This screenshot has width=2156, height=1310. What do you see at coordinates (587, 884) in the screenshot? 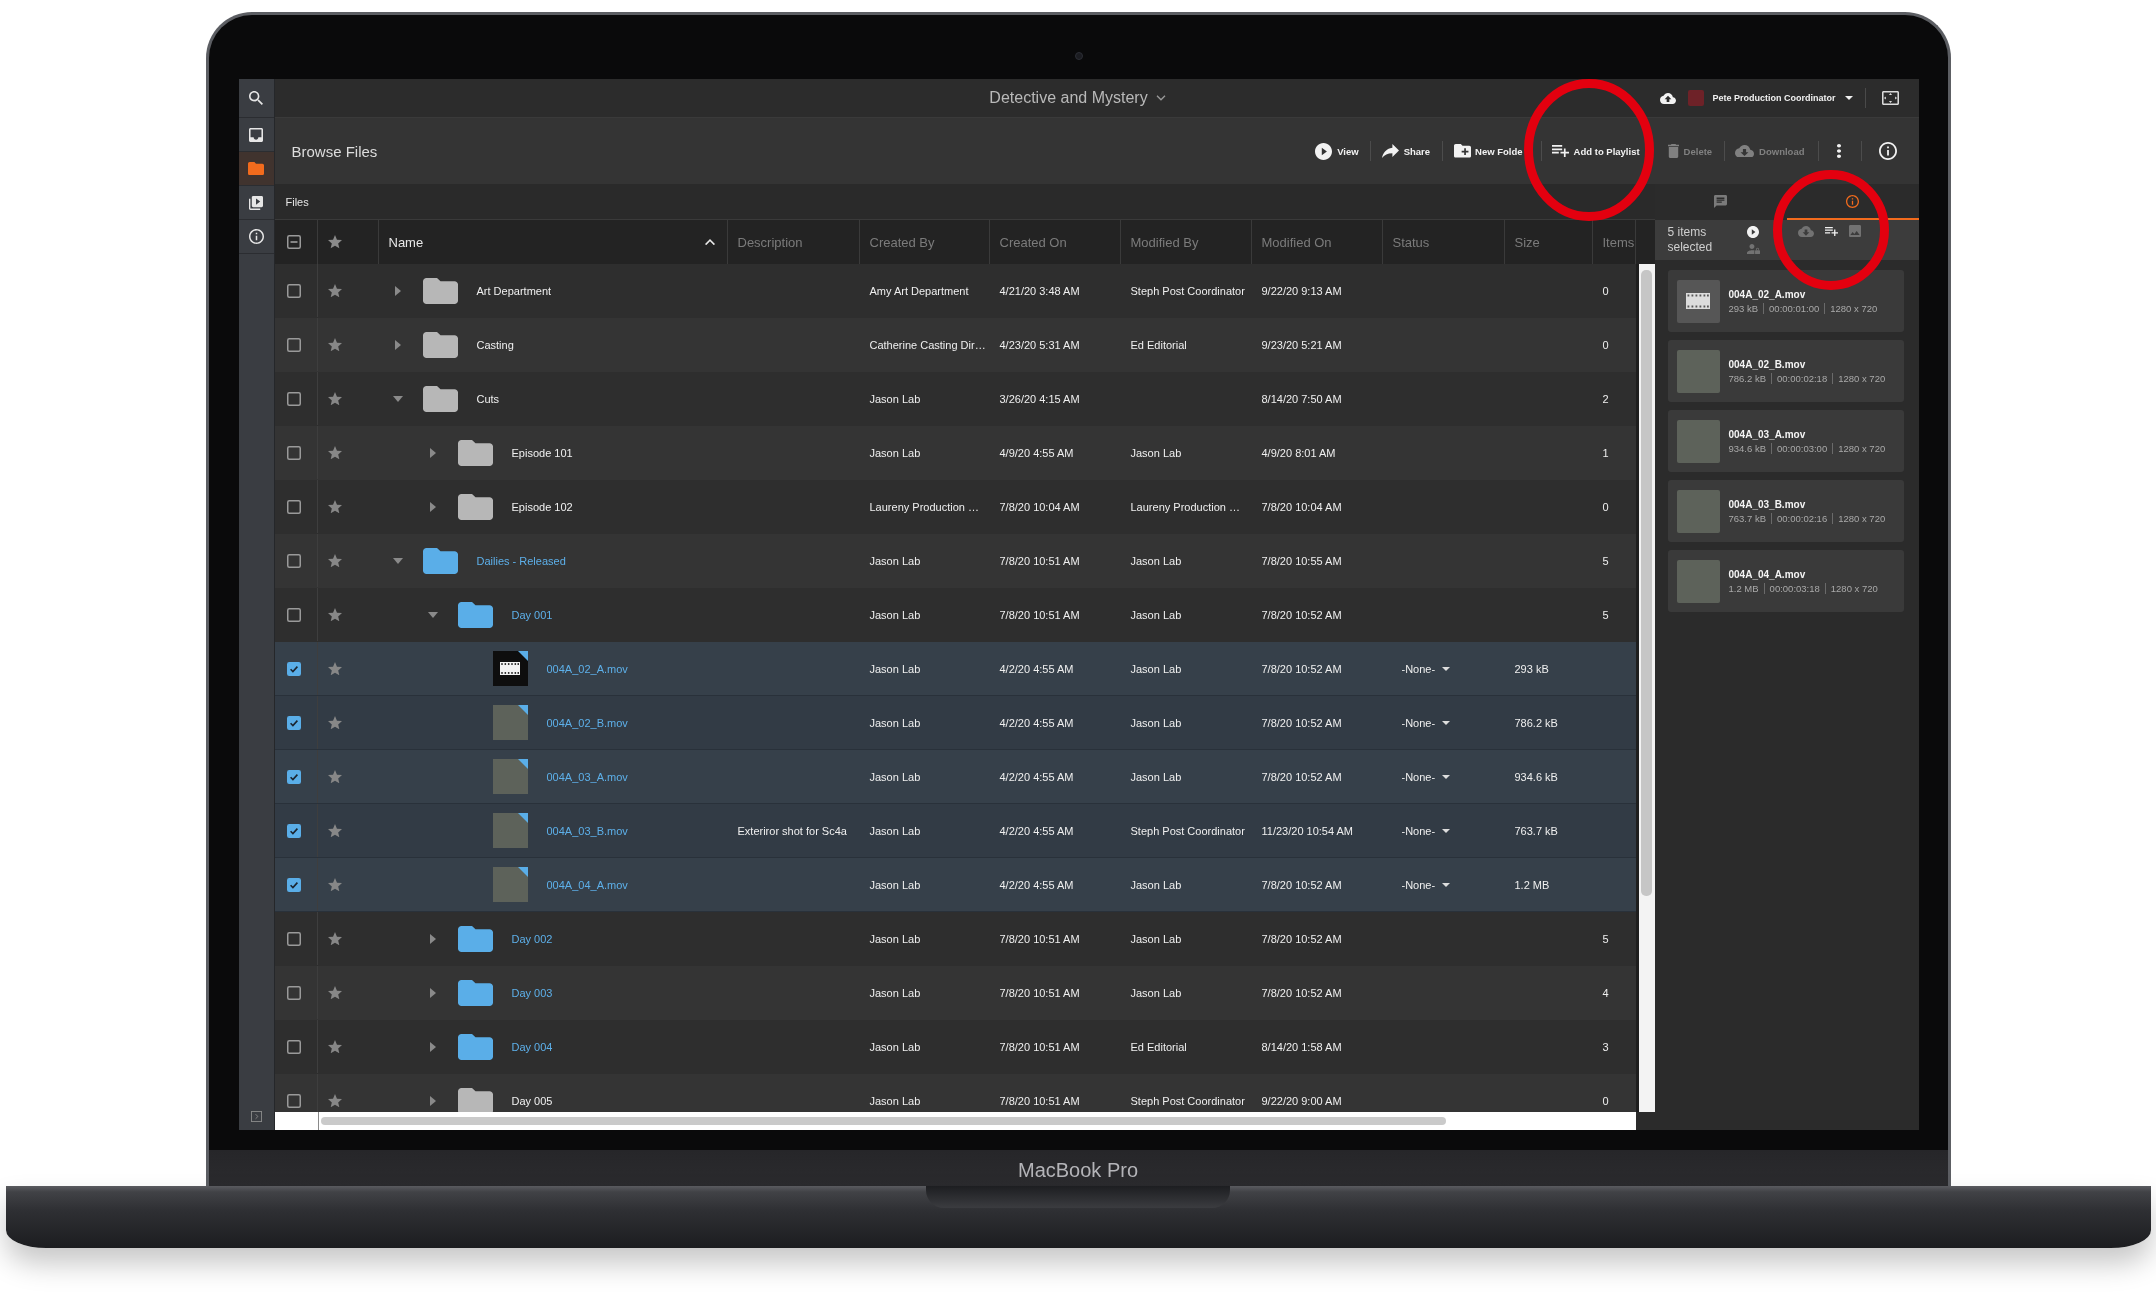
I see `file-name: 004A_04_A.mov` at bounding box center [587, 884].